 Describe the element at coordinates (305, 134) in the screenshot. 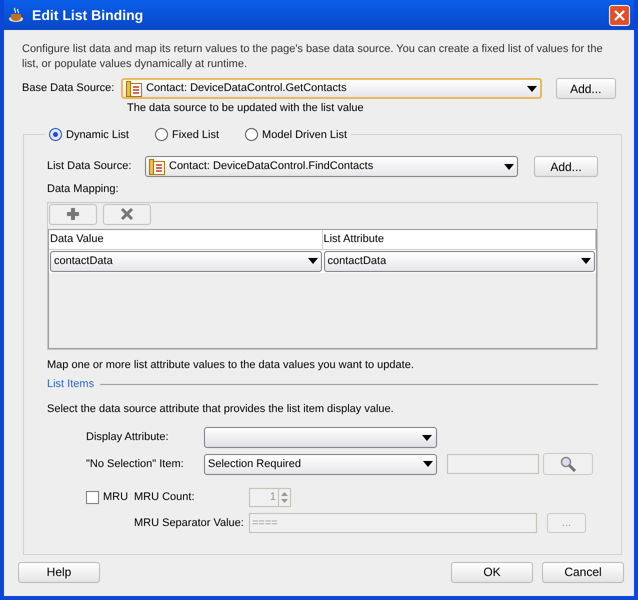

I see `radio-label: Model Driven List` at that location.